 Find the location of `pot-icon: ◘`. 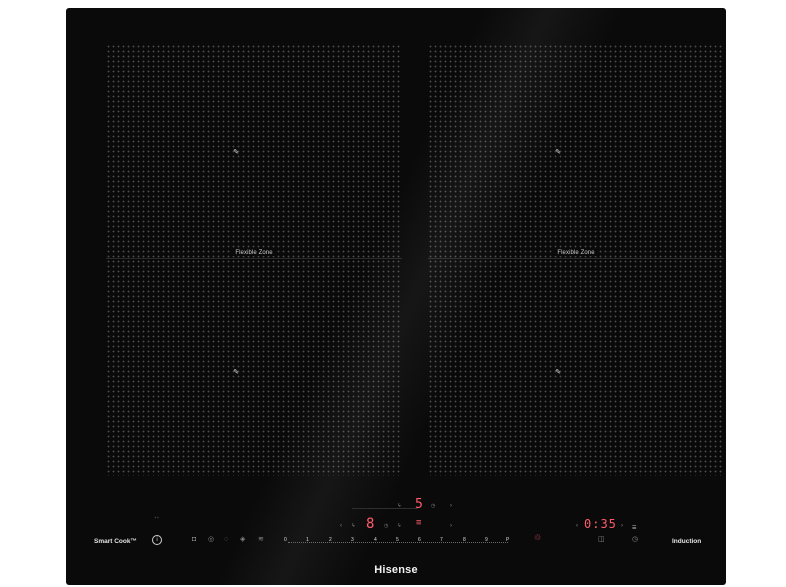

pot-icon: ◘ is located at coordinates (194, 540).